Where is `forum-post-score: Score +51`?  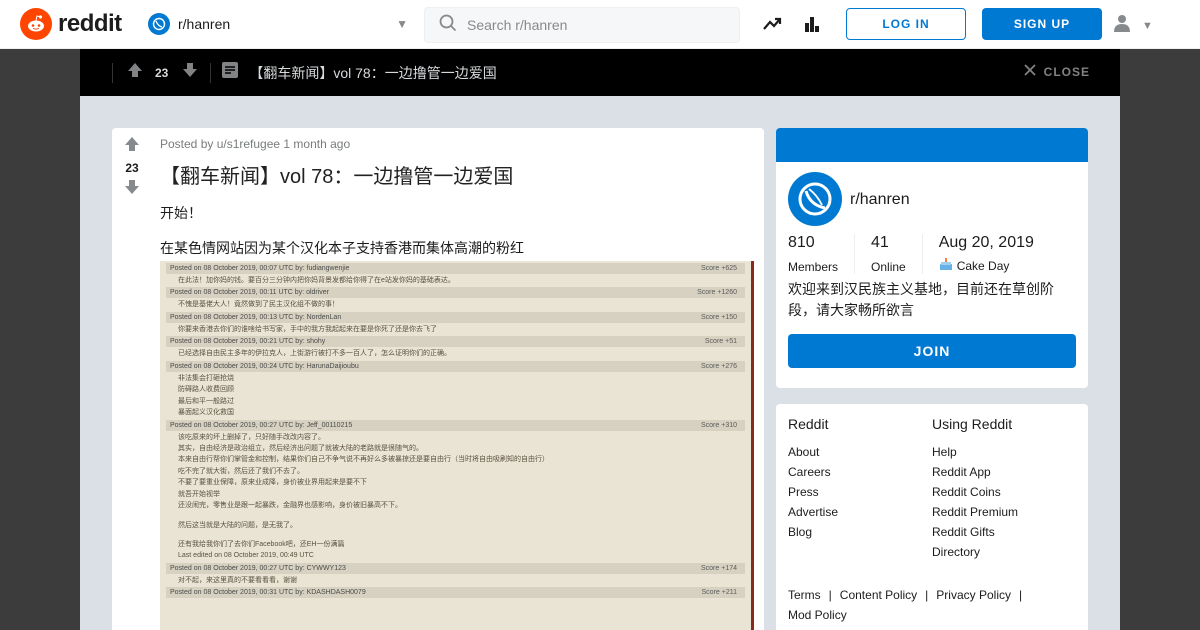
forum-post-score: Score +51 is located at coordinates (720, 342).